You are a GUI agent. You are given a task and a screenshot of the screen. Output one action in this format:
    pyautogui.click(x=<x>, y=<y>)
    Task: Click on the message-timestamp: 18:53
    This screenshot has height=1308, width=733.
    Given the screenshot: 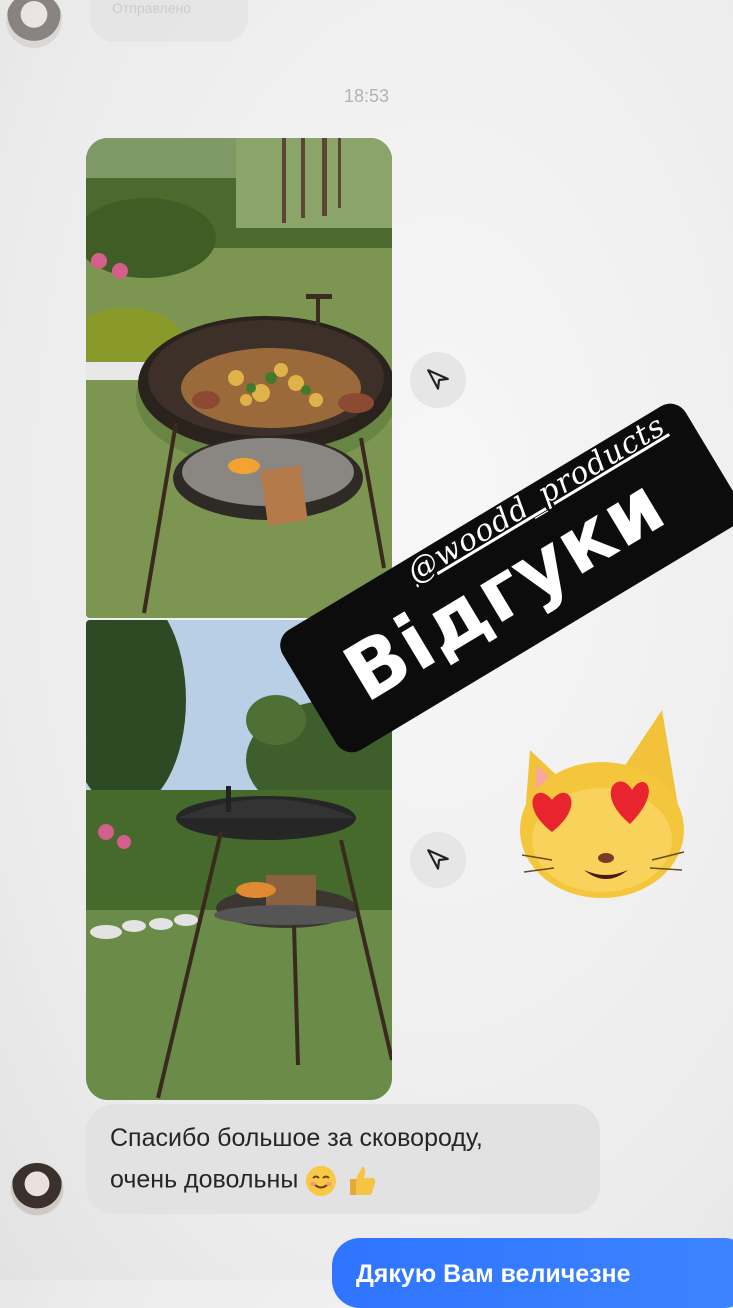 What is the action you would take?
    pyautogui.click(x=366, y=96)
    